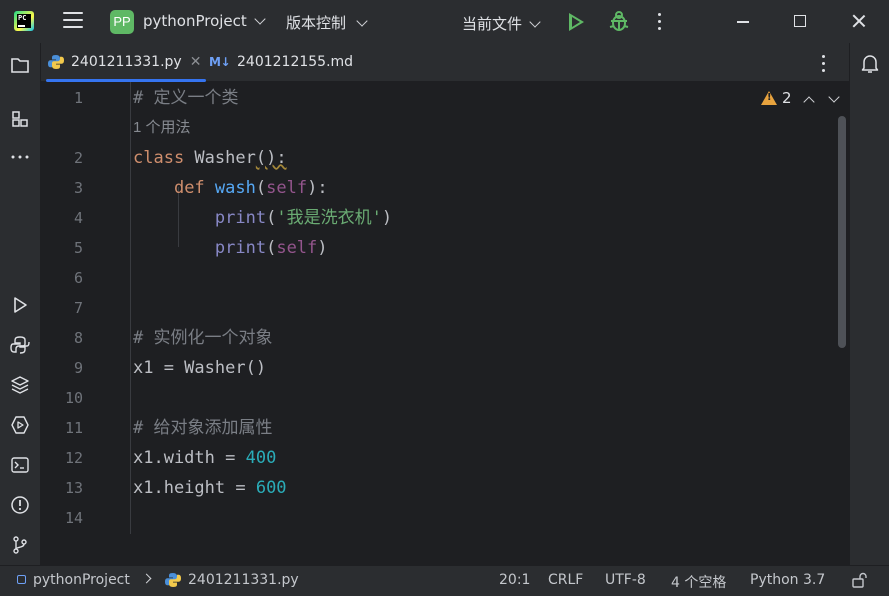 The height and width of the screenshot is (596, 889). I want to click on editor-tab-bar: 2401211331.py ✕ M↓ 2401212155.md, so click(445, 62).